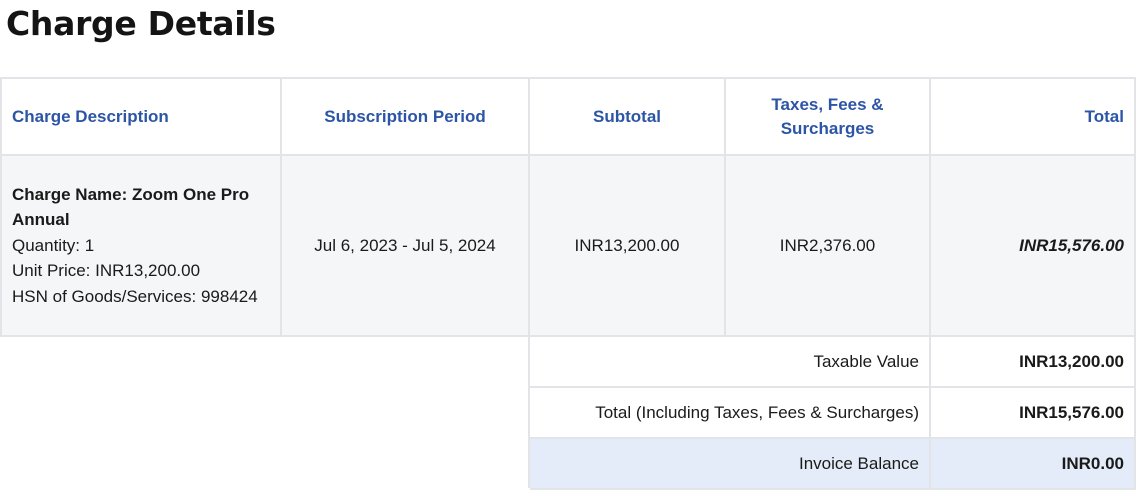  What do you see at coordinates (405, 116) in the screenshot?
I see `header-subscription-period: Subscription Period` at bounding box center [405, 116].